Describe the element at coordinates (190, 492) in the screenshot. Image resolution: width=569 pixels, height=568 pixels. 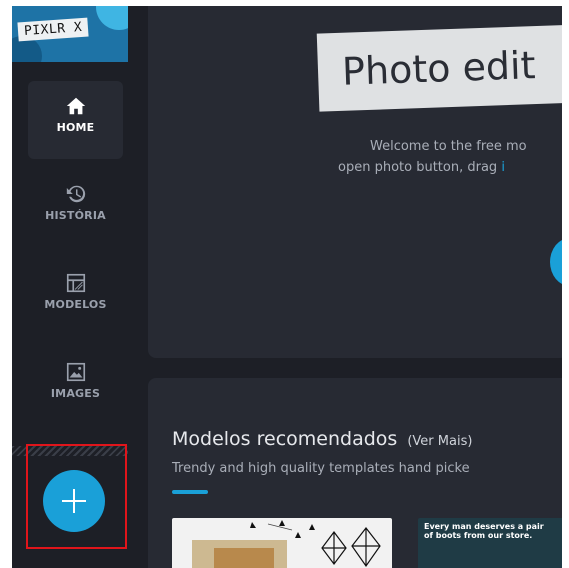
I see `section-underline` at that location.